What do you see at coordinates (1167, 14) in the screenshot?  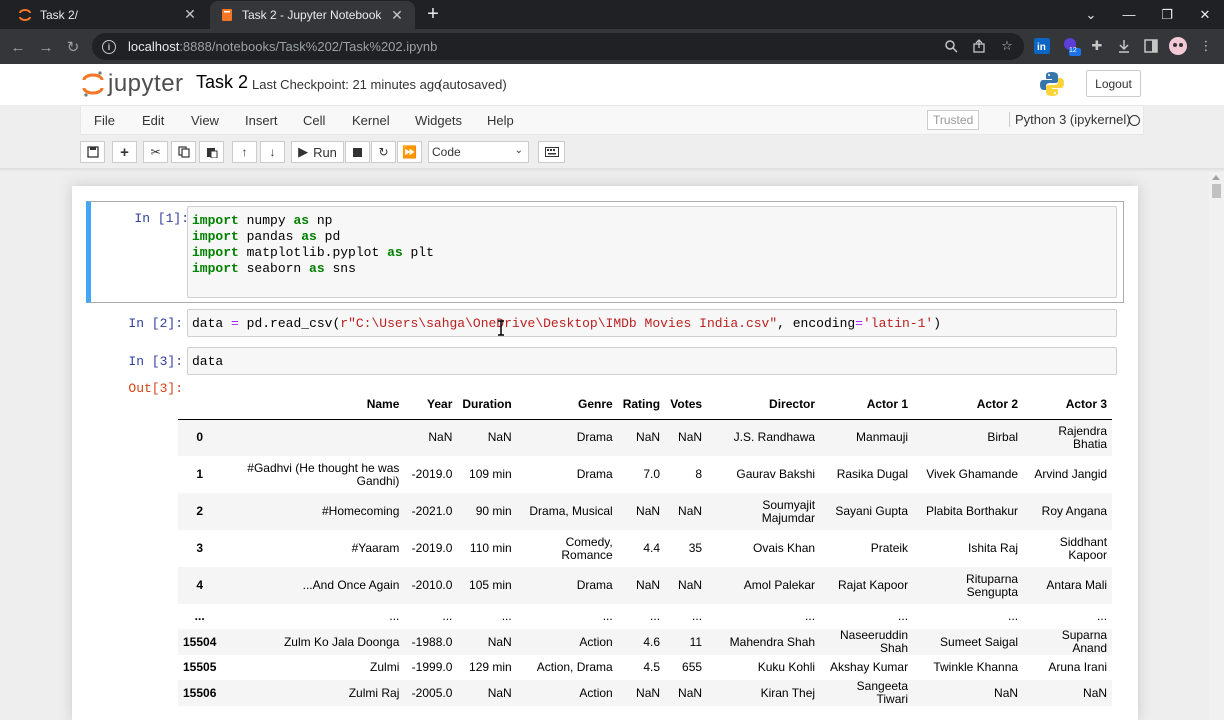 I see `restore-icon: ❐` at bounding box center [1167, 14].